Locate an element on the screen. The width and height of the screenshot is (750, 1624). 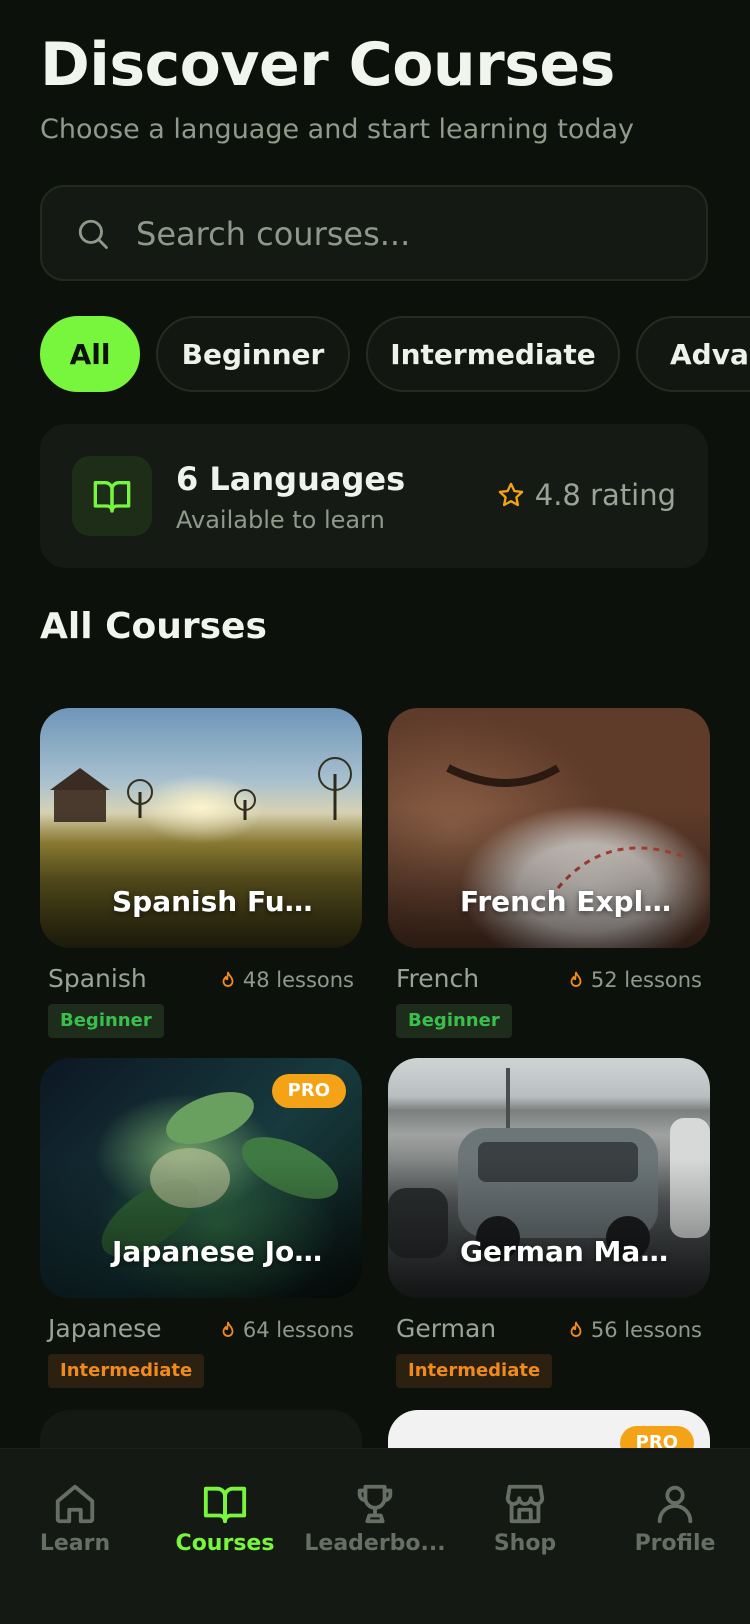
tab-courses: Courses is located at coordinates (225, 1536).